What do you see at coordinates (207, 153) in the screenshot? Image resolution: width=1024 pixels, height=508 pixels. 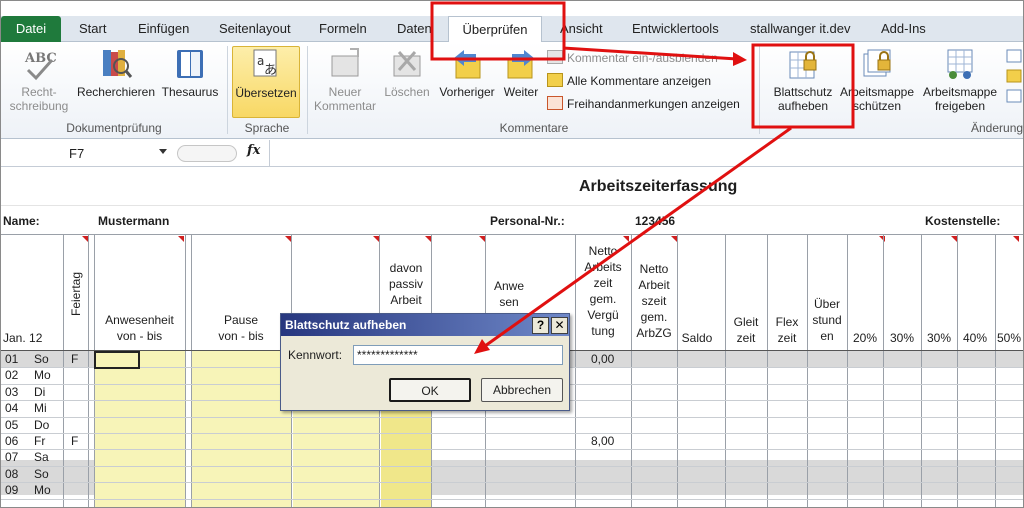 I see `formula-toggle-handle` at bounding box center [207, 153].